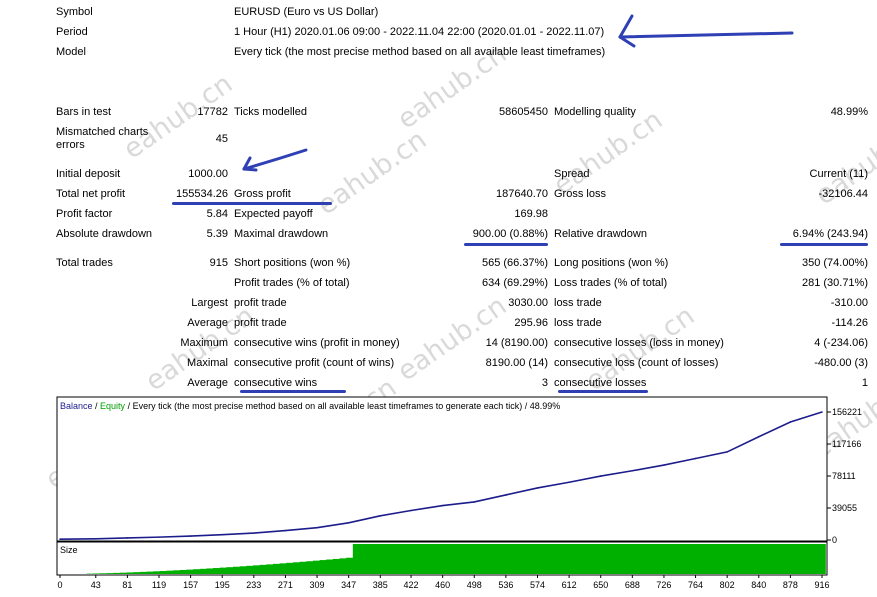 This screenshot has width=877, height=597. What do you see at coordinates (253, 585) in the screenshot?
I see `x-tick-label: 233` at bounding box center [253, 585].